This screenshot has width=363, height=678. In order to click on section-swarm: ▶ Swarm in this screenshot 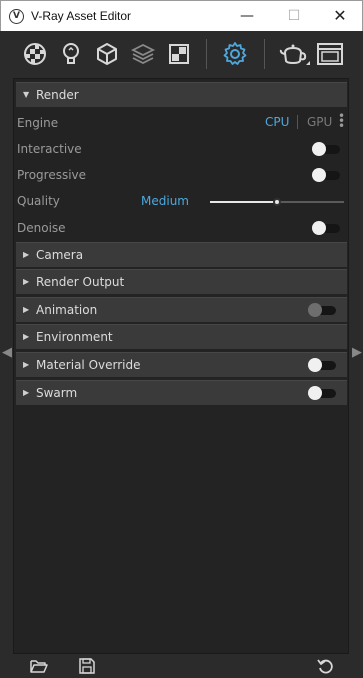, I will do `click(181, 392)`.